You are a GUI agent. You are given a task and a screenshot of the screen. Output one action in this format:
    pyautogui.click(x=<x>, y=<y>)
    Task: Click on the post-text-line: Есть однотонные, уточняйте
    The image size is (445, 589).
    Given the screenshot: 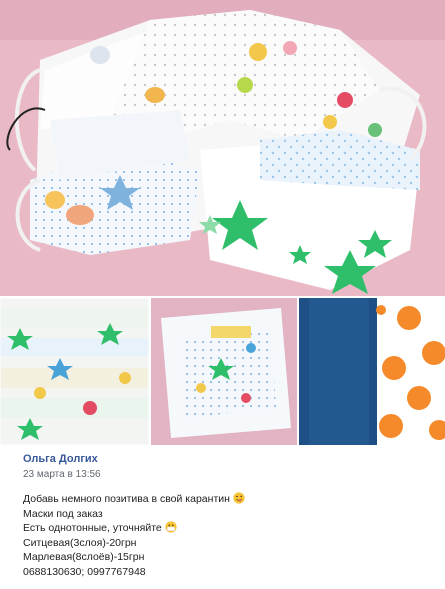 What is the action you would take?
    pyautogui.click(x=228, y=528)
    